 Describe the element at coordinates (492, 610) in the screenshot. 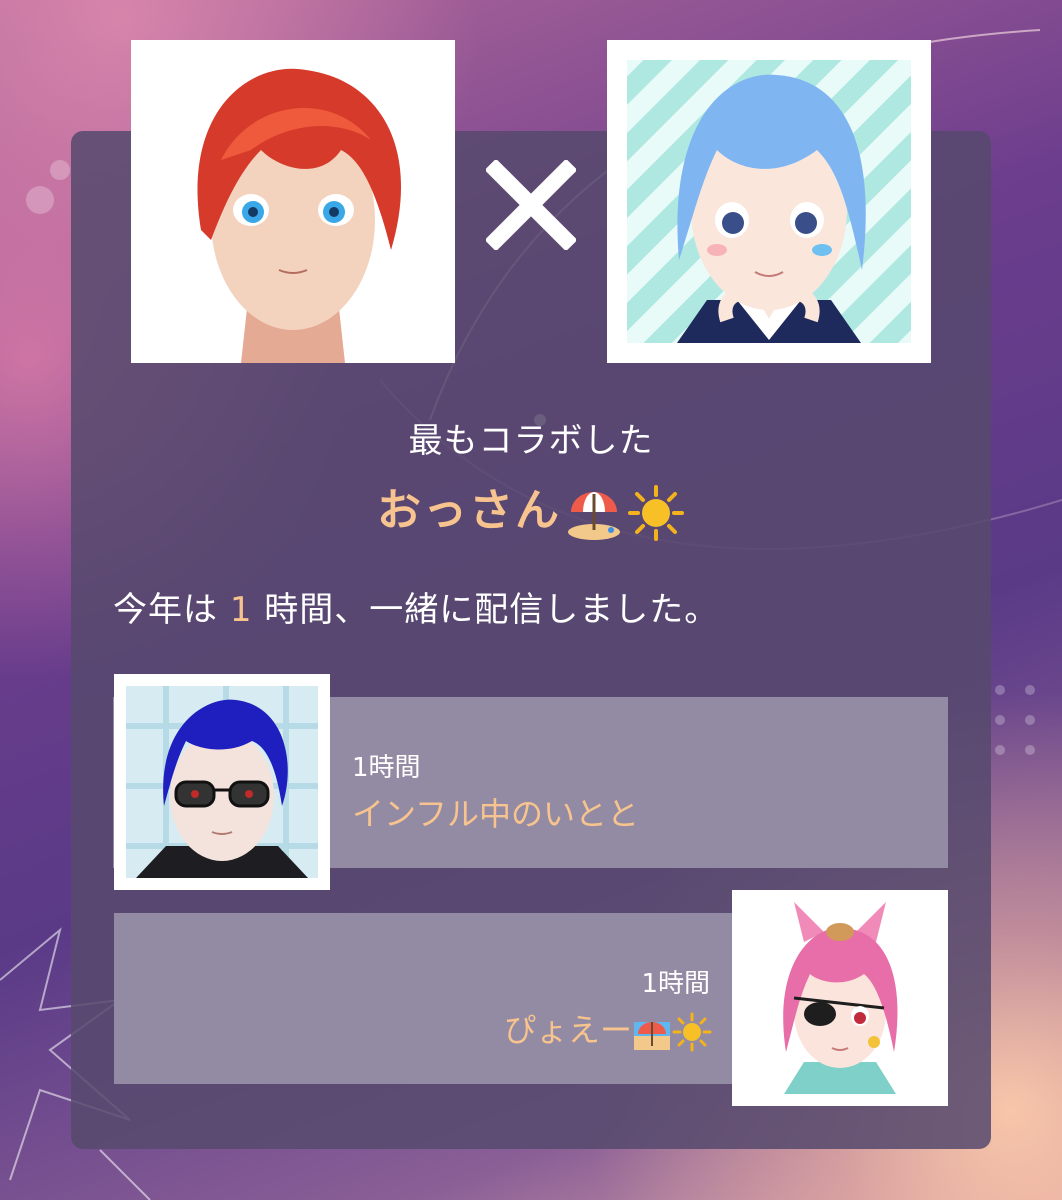

I see `summary-suffix: 時間、一緒に配信しました。` at that location.